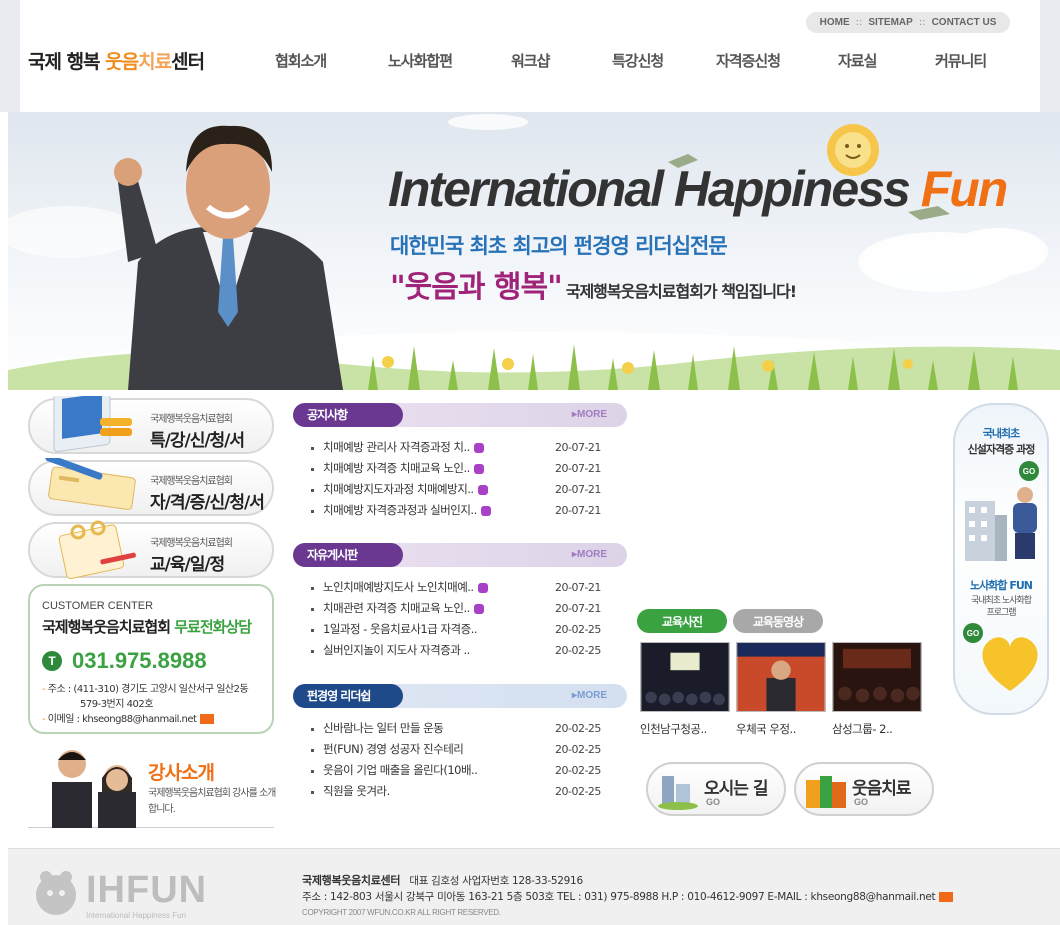 Image resolution: width=1060 pixels, height=925 pixels. I want to click on directions-label: 오시는 길, so click(736, 789).